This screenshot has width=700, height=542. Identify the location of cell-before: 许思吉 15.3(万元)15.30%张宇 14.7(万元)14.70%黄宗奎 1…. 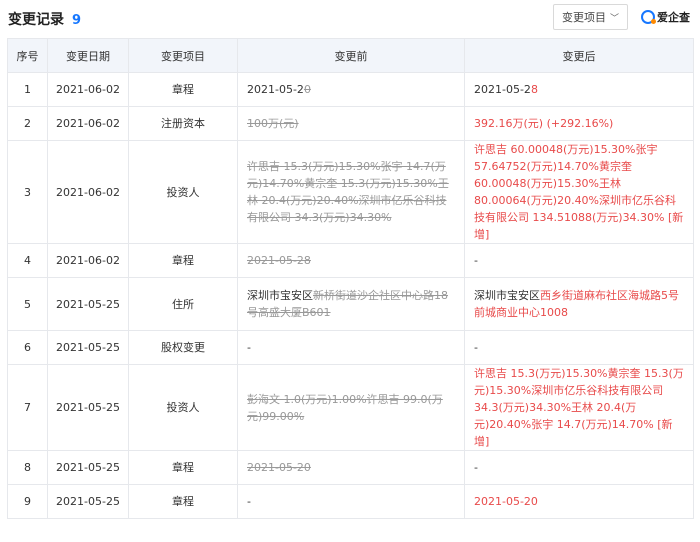
(351, 192).